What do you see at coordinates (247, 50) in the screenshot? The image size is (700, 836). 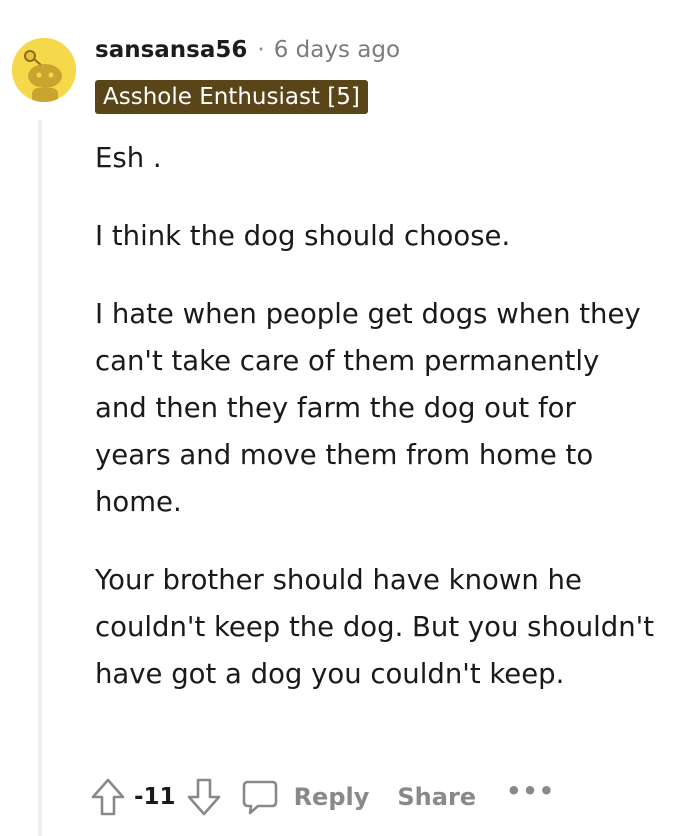 I see `comment-meta: sansansa56 · 6 days ago` at bounding box center [247, 50].